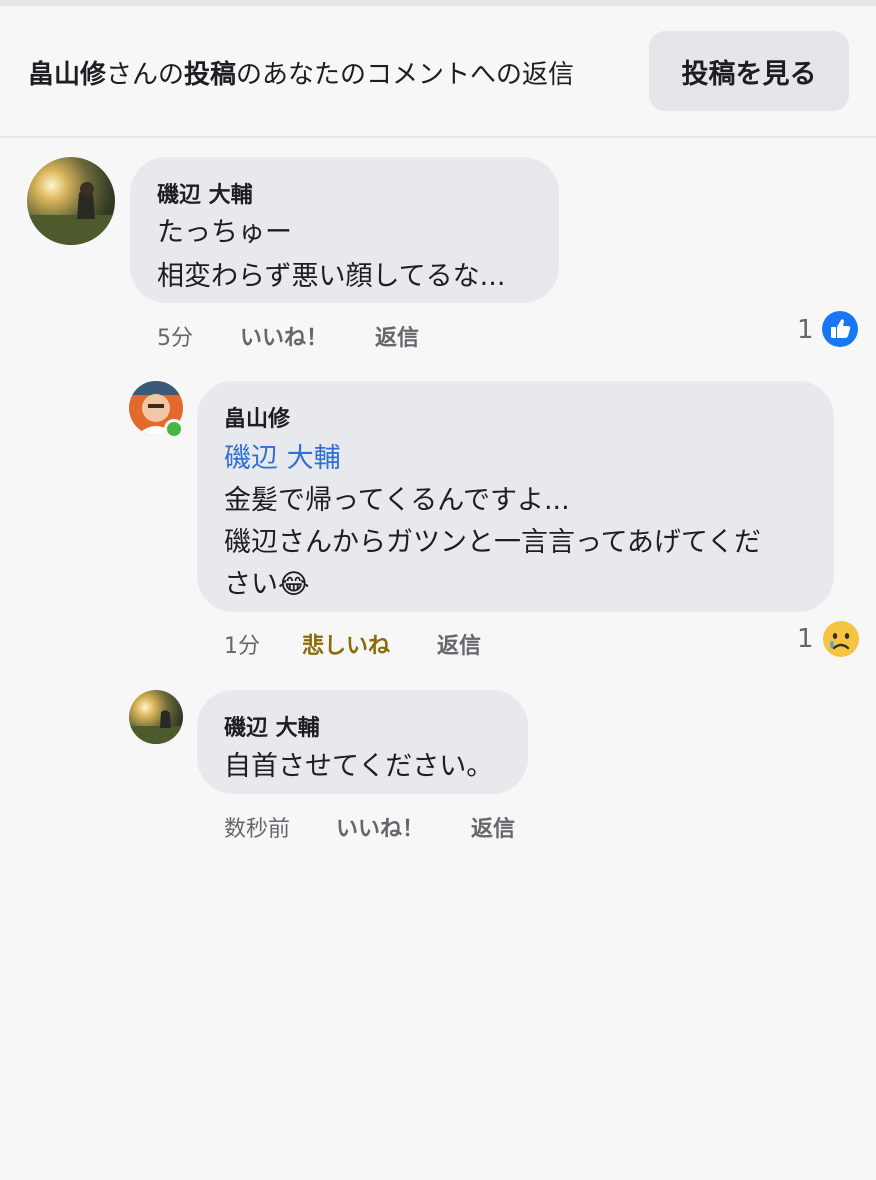 The height and width of the screenshot is (1180, 876). I want to click on view-post-button: 投稿を見る, so click(749, 71).